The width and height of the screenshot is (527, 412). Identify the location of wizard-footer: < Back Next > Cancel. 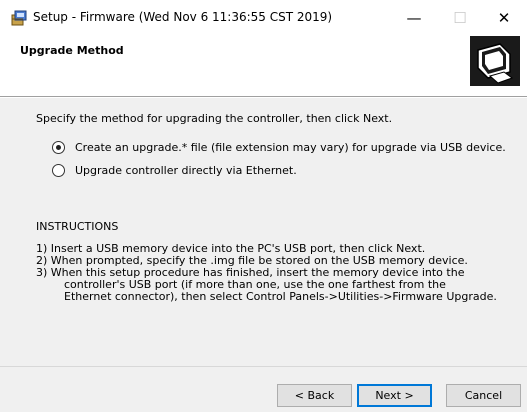
(263, 389).